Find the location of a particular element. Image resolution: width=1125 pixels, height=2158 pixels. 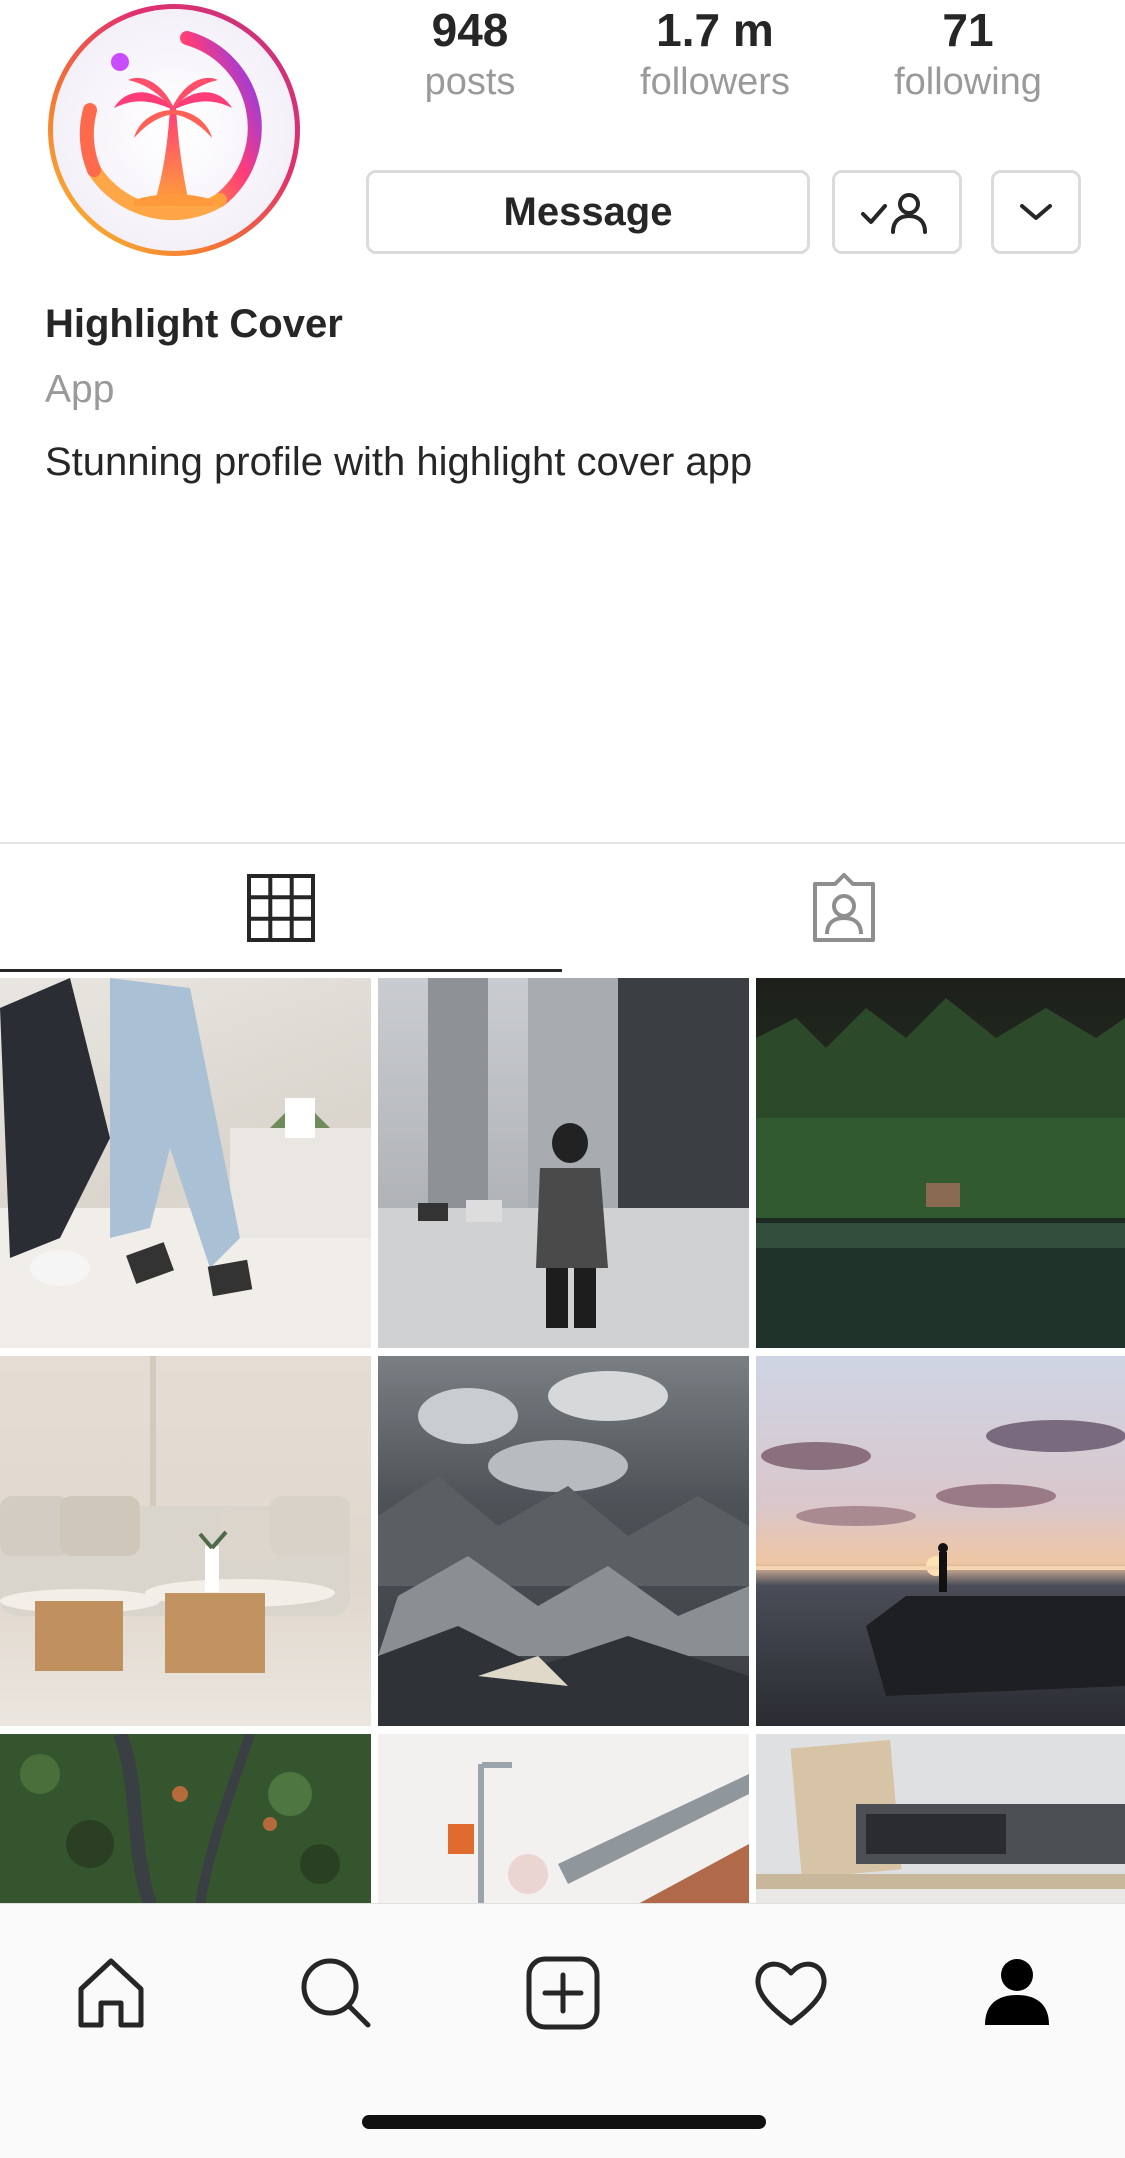

nav-profile is located at coordinates (1017, 1993).